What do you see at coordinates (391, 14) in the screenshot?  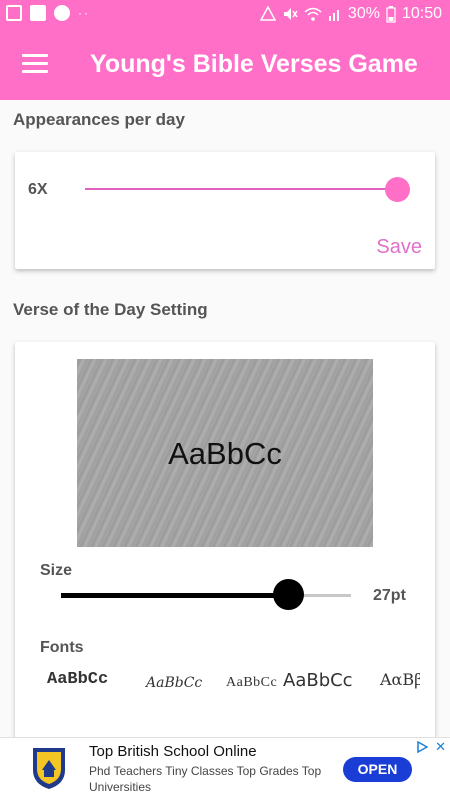 I see `battery-icon` at bounding box center [391, 14].